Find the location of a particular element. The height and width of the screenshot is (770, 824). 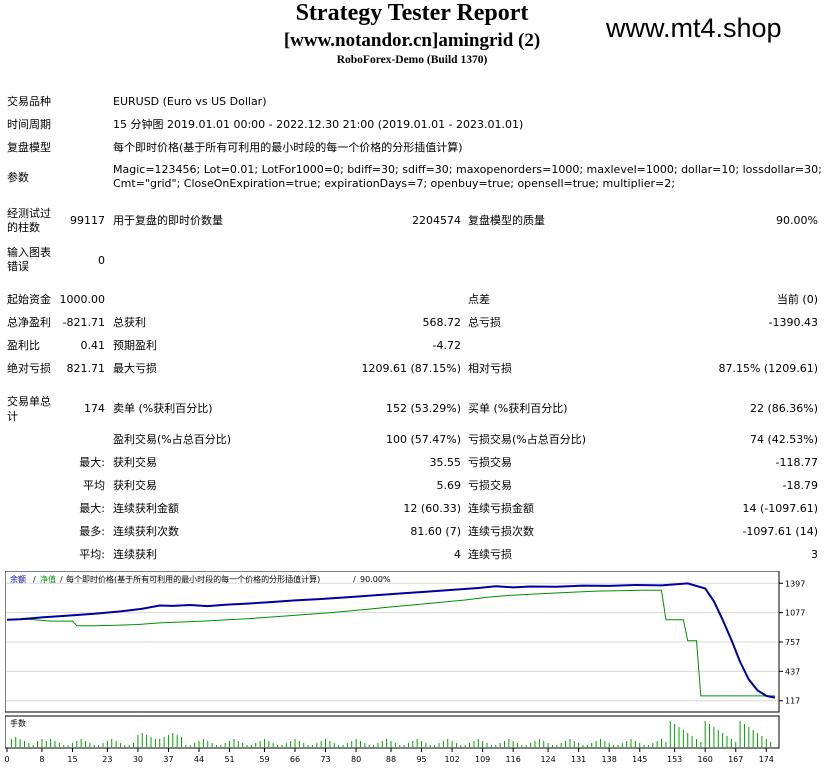

bars-label-line-1: 经测试过 is located at coordinates (29, 213).